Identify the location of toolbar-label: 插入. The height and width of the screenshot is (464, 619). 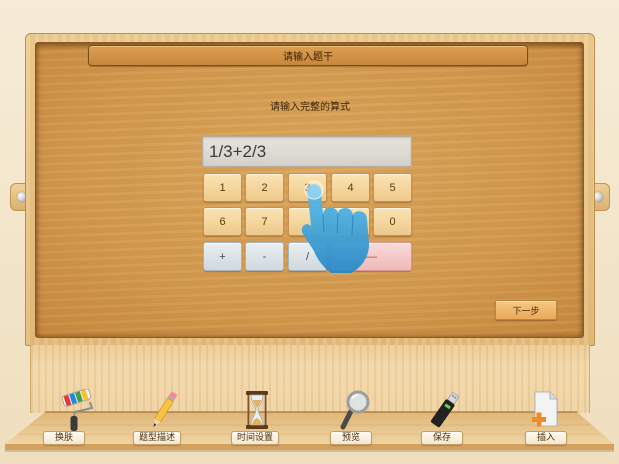
(546, 438).